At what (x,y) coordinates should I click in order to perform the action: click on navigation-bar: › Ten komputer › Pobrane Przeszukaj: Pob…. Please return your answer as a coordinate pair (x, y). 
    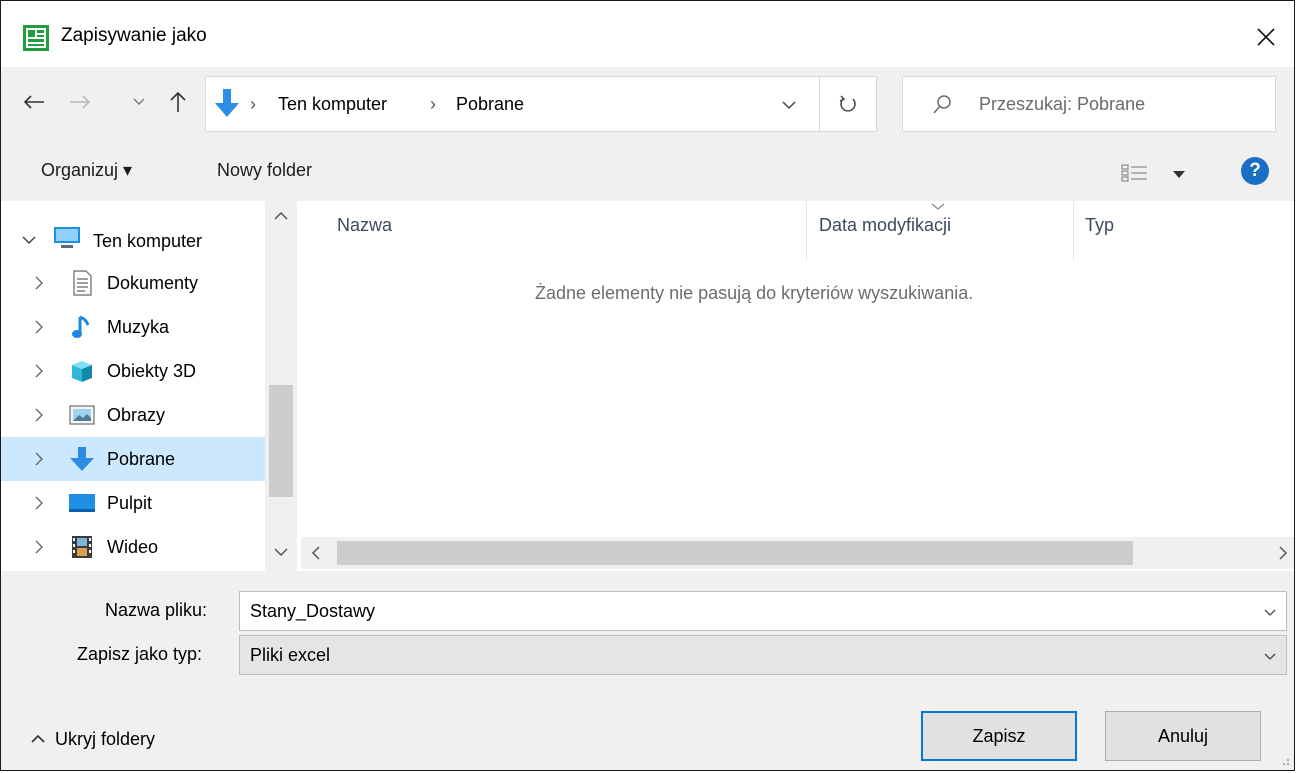
    Looking at the image, I should click on (647, 105).